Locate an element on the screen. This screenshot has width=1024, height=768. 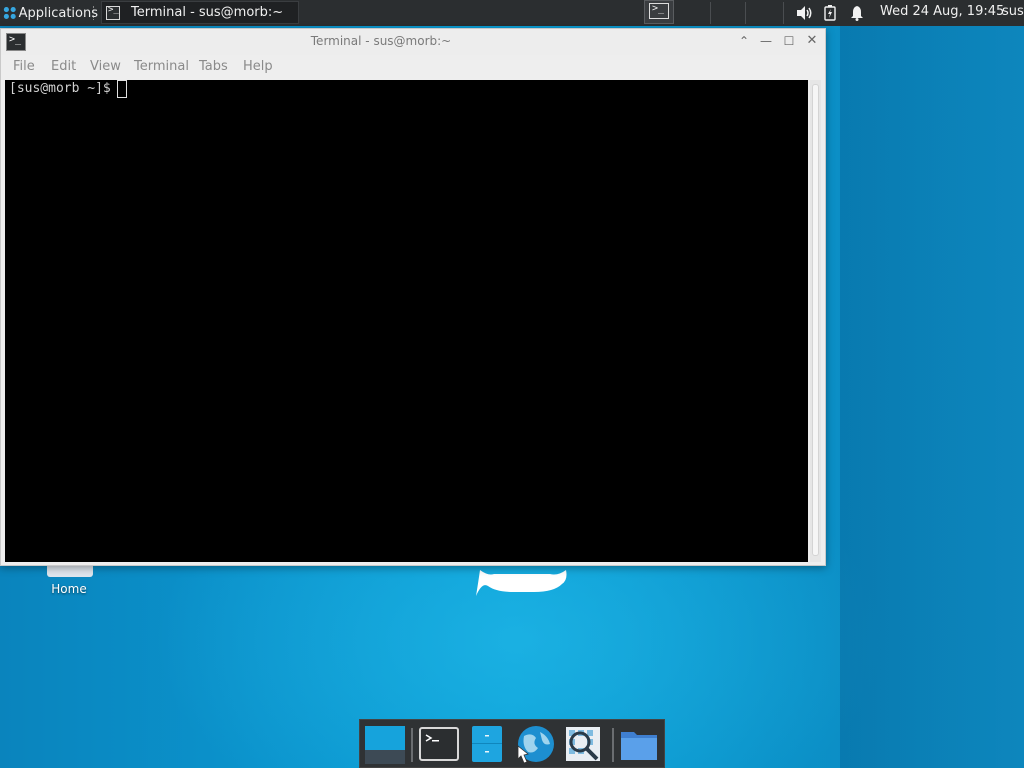
home-icon-label: Home is located at coordinates (69, 589).